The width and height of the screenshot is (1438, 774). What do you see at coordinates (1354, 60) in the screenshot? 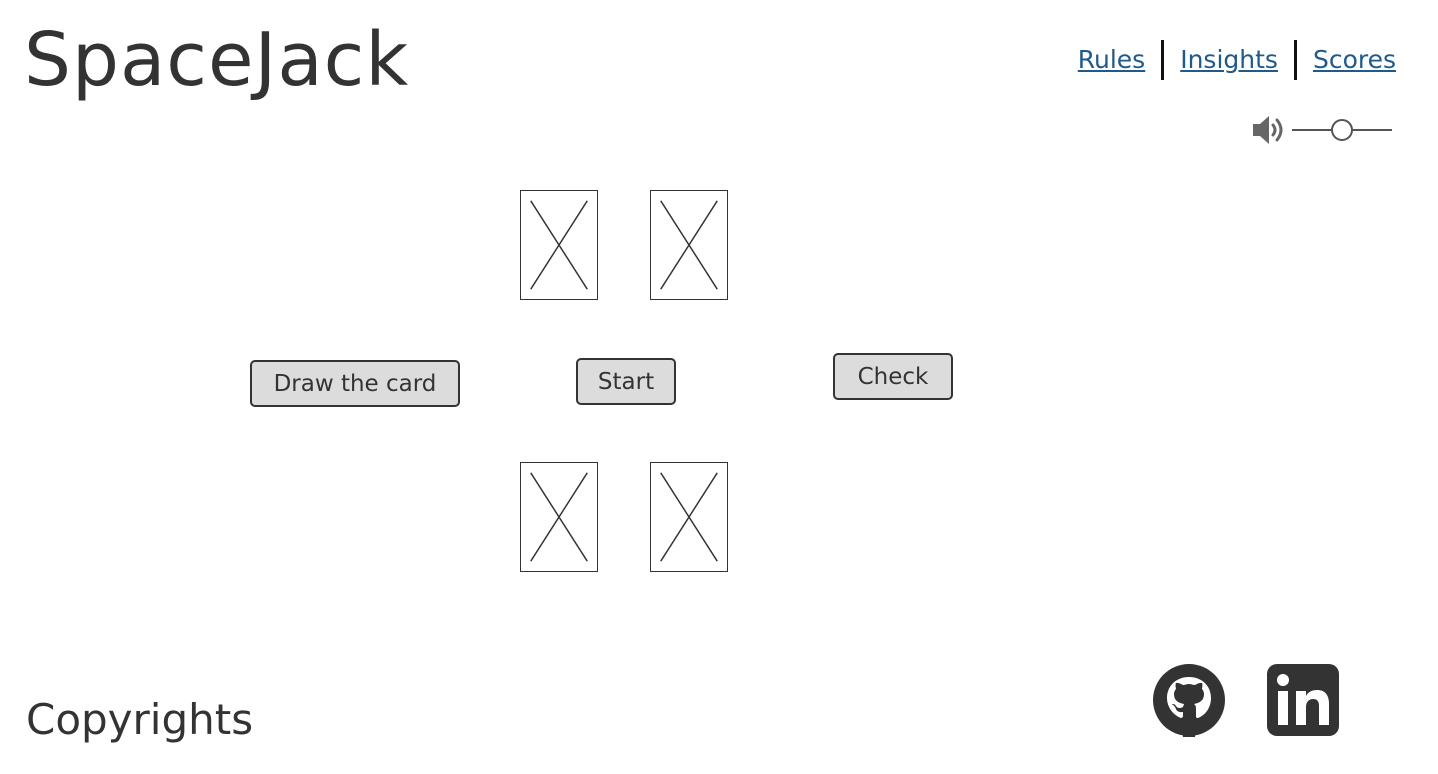
I see `nav-link-scores: Scores` at bounding box center [1354, 60].